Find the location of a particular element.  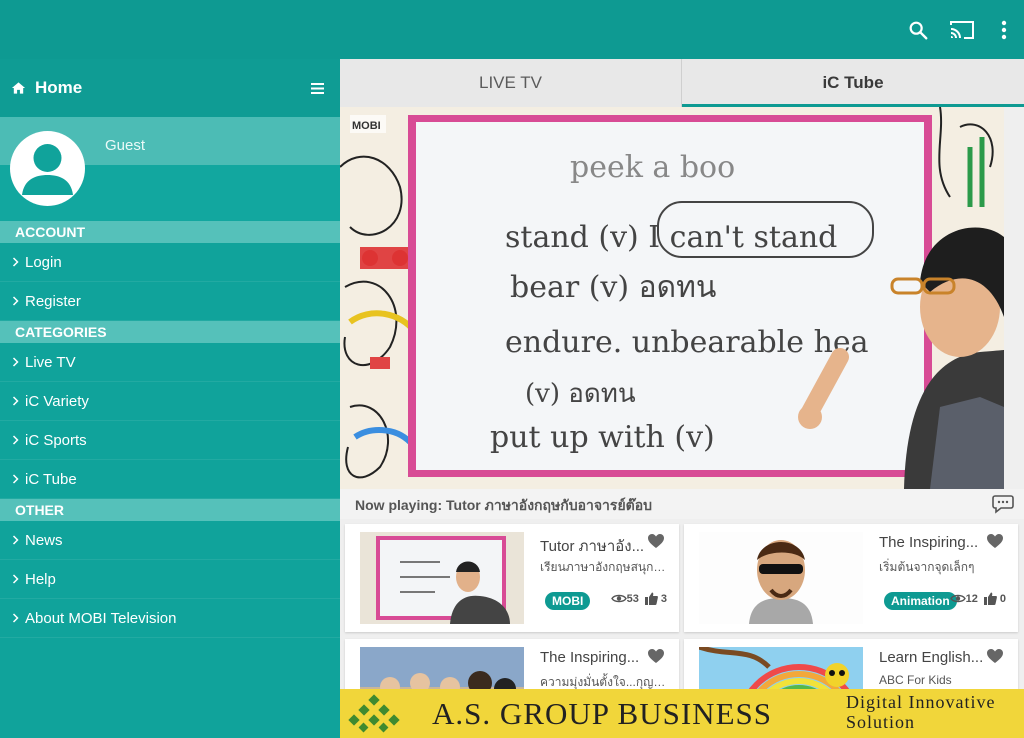

more-vert-icon is located at coordinates (1004, 29).